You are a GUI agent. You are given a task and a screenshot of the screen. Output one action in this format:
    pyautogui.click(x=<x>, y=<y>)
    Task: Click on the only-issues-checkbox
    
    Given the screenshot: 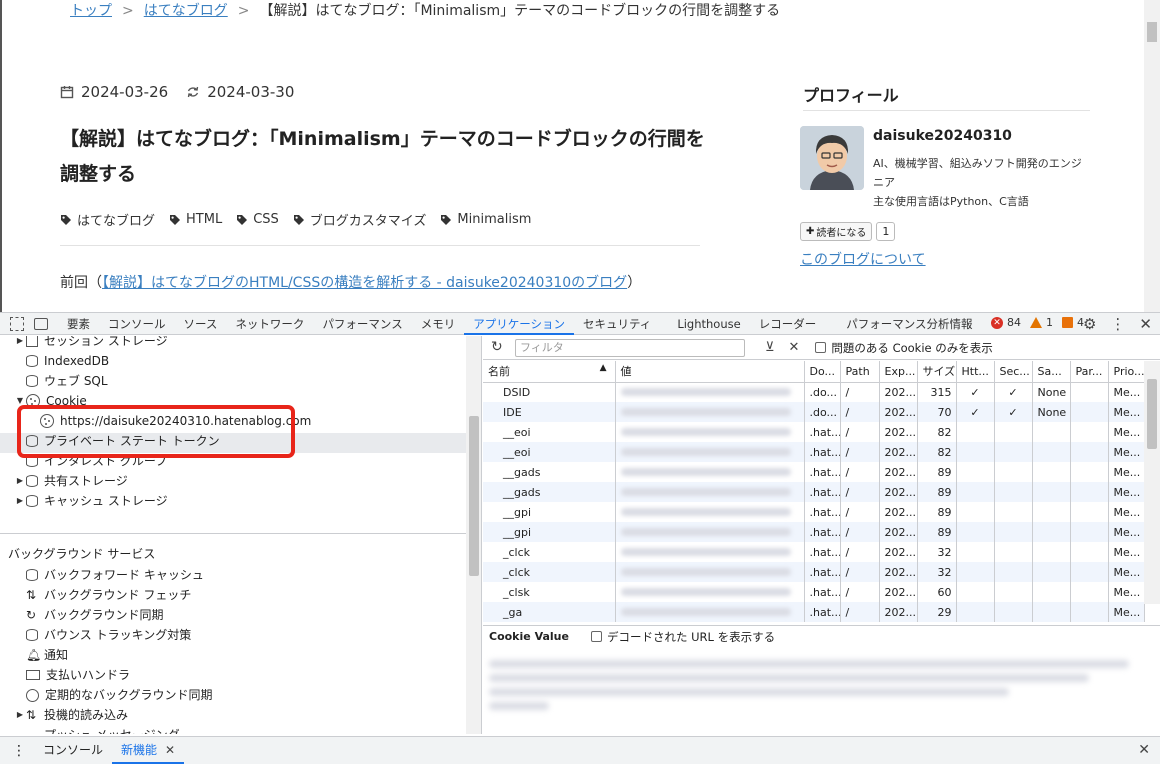 What is the action you would take?
    pyautogui.click(x=821, y=347)
    